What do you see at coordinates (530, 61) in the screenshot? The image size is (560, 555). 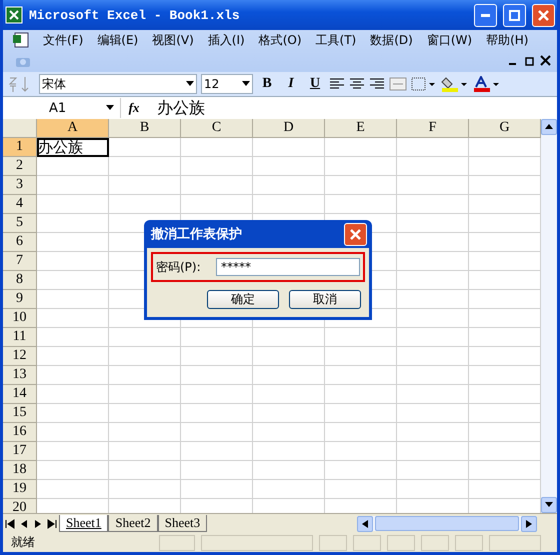 I see `window-controls-icon` at bounding box center [530, 61].